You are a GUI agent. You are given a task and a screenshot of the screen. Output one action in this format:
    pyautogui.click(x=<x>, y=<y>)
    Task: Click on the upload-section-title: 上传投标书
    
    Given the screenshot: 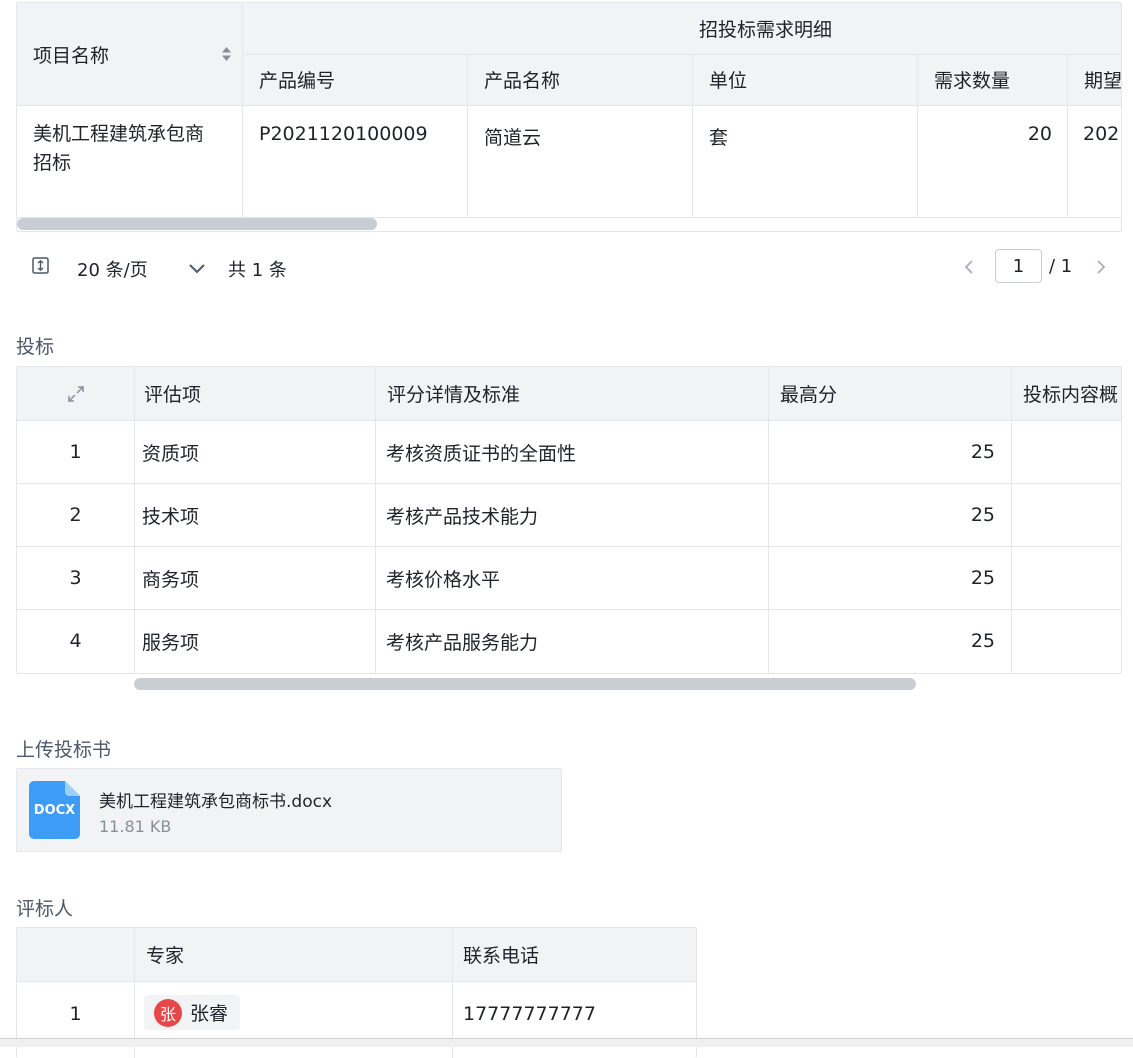 What is the action you would take?
    pyautogui.click(x=64, y=750)
    